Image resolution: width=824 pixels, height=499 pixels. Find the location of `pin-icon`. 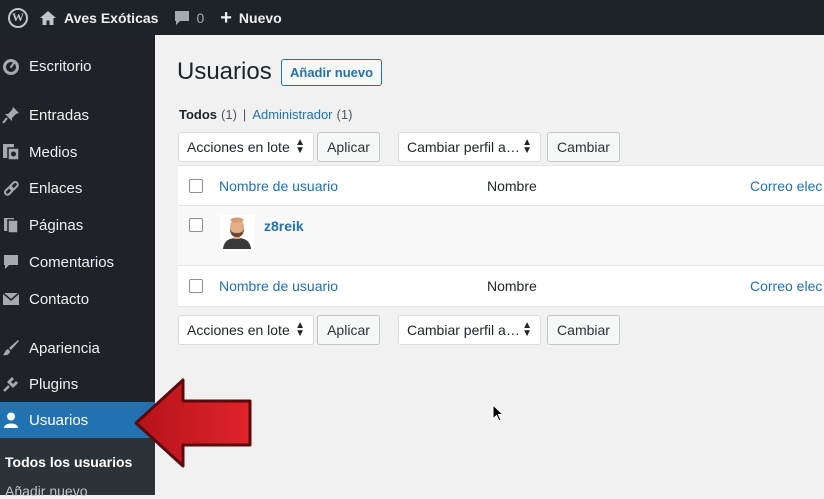

pin-icon is located at coordinates (11, 115).